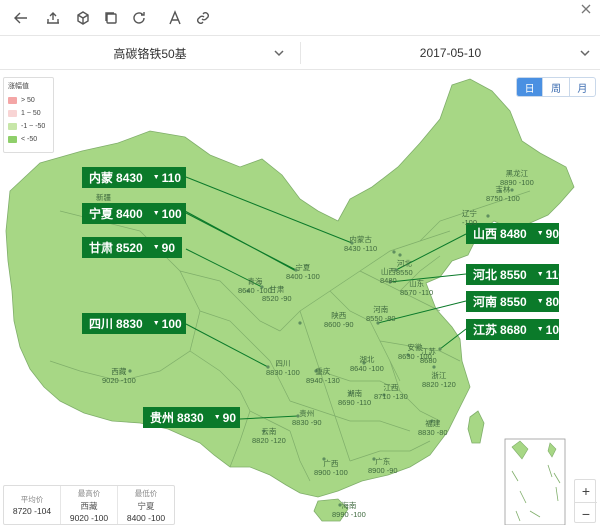 This screenshot has width=600, height=525. I want to click on province-name: 江苏, so click(428, 351).